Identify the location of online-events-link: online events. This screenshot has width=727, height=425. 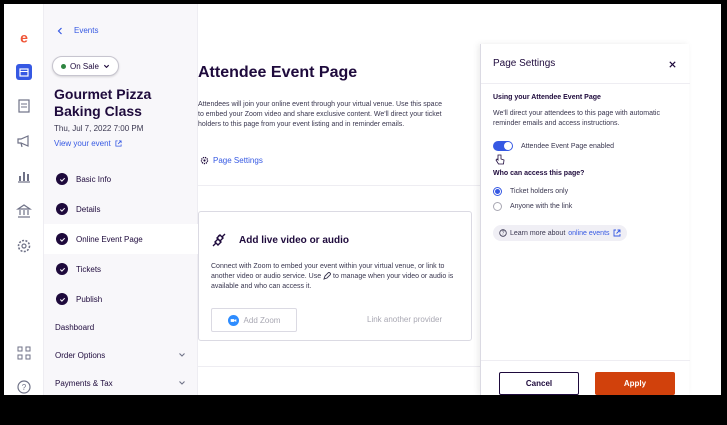
(588, 233).